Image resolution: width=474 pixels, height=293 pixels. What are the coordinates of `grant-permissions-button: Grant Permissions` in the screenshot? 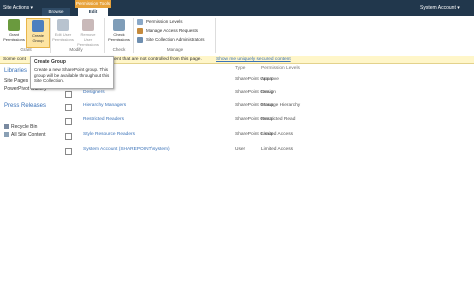 It's located at (14, 32).